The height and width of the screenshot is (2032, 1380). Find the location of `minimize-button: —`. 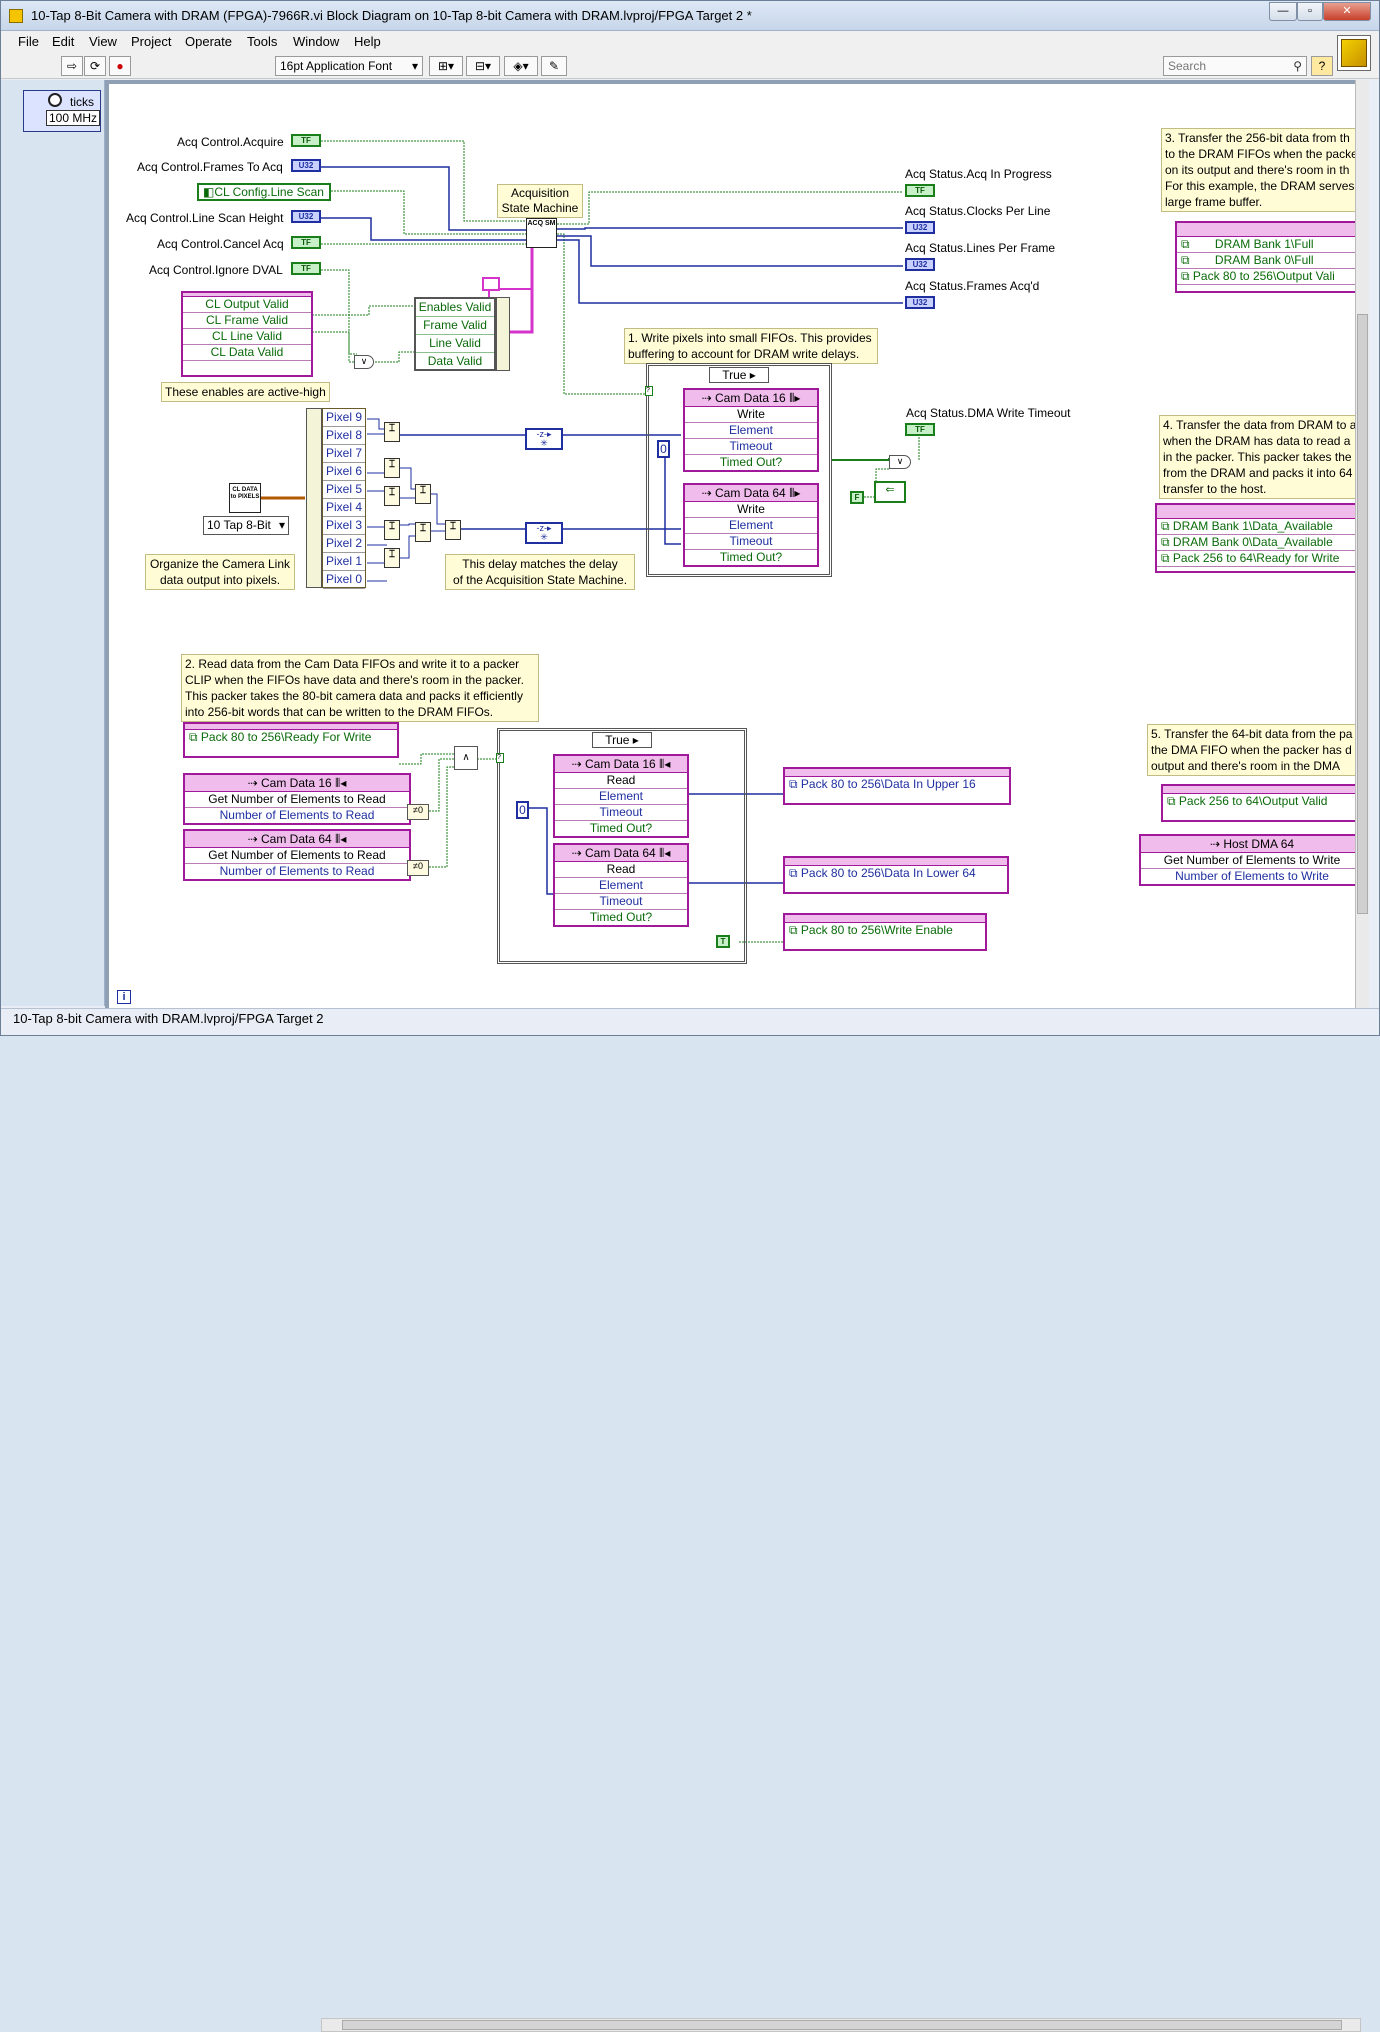

minimize-button: — is located at coordinates (1283, 11).